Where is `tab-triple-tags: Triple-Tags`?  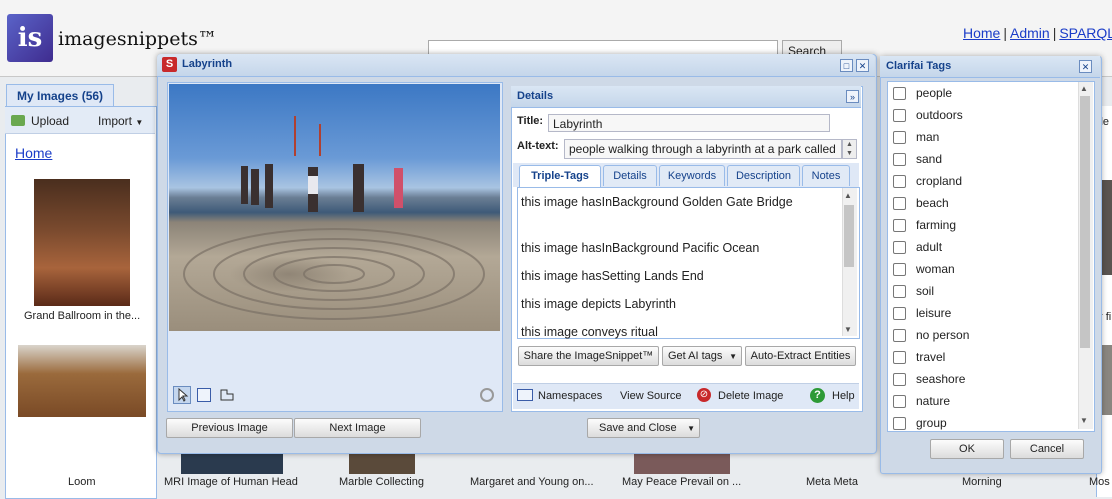
tab-triple-tags: Triple-Tags is located at coordinates (560, 176).